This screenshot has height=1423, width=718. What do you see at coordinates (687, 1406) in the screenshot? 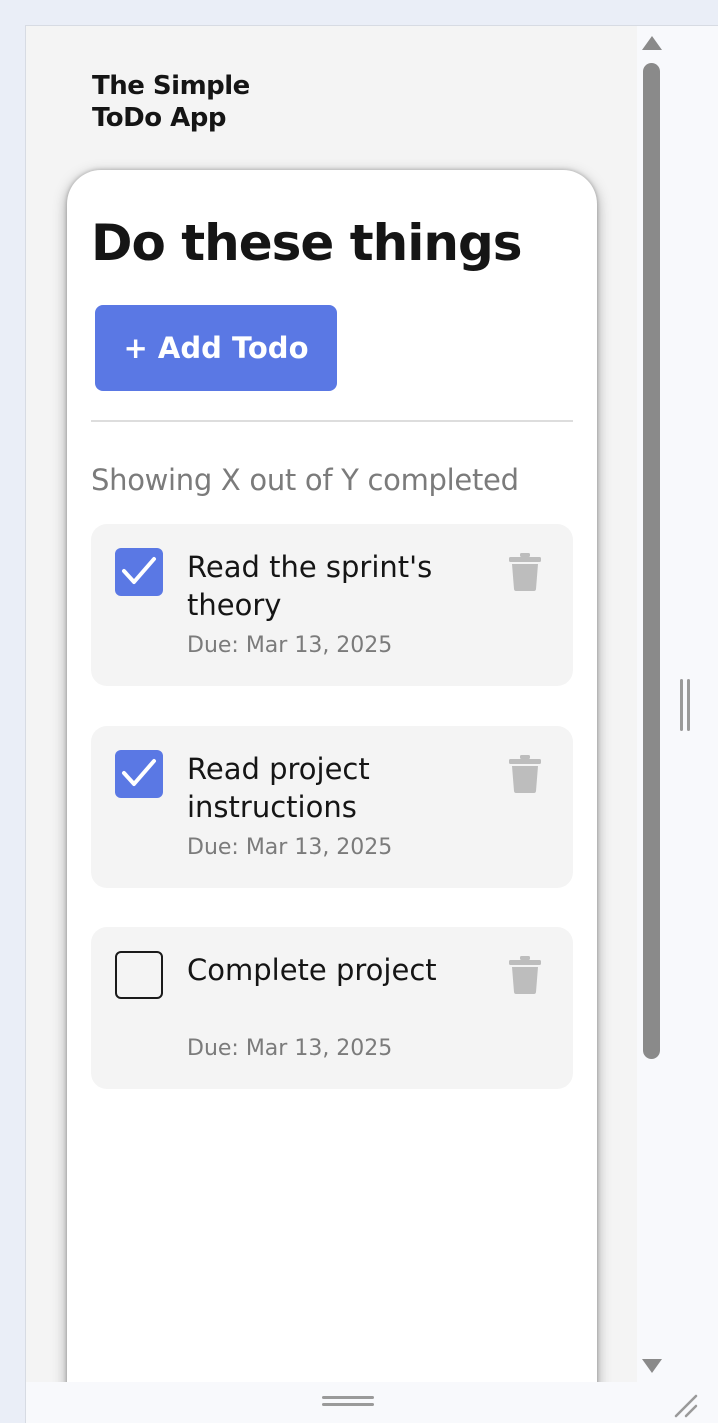
I see `resize-grip-icon` at bounding box center [687, 1406].